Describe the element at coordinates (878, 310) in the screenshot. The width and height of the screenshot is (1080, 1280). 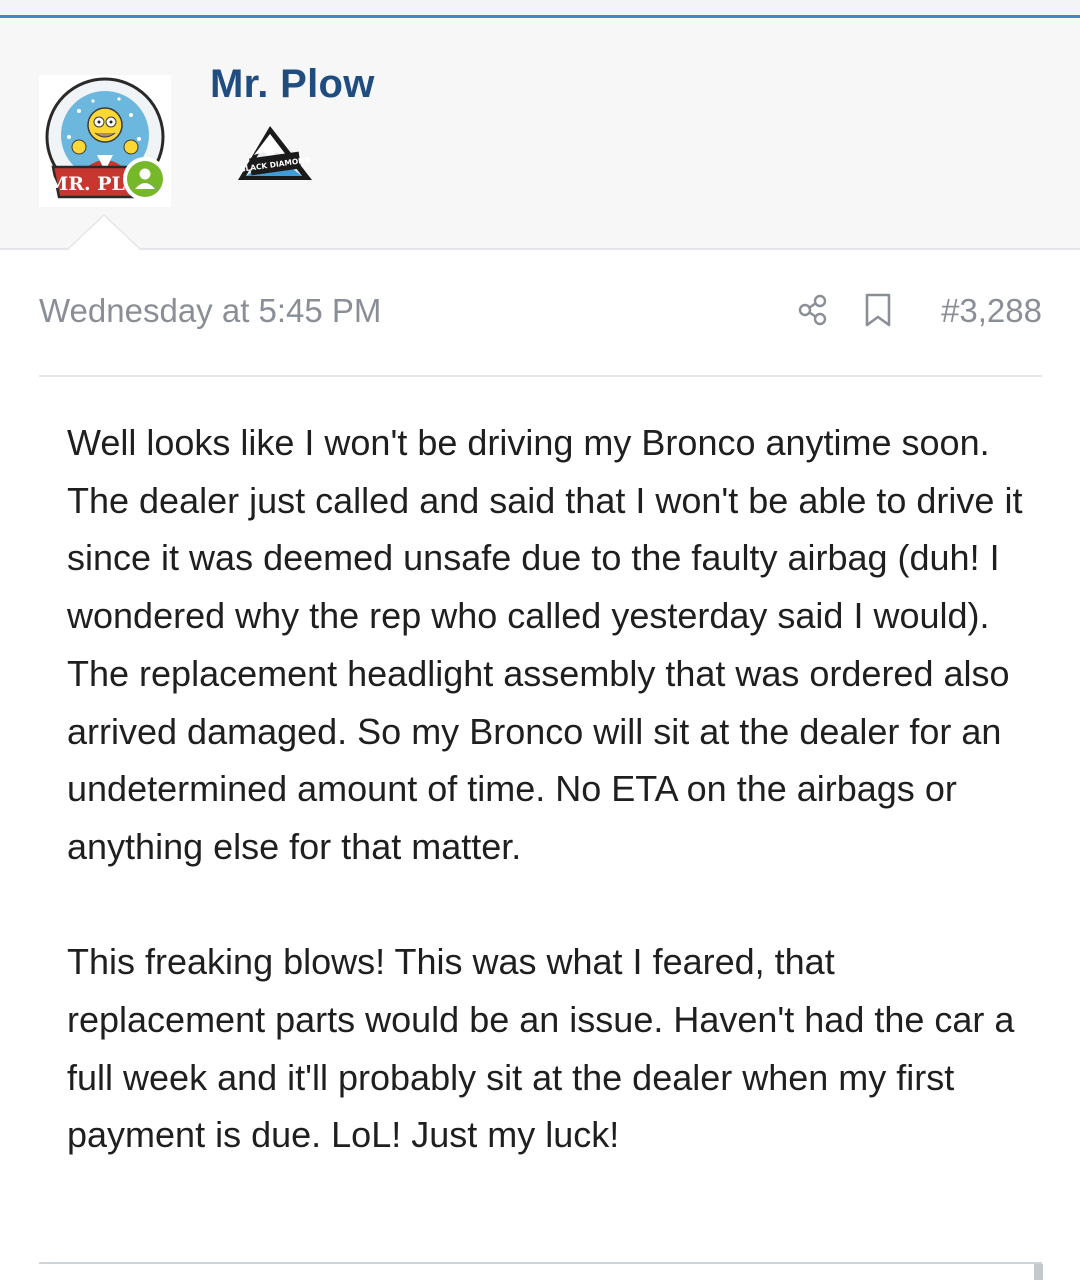
I see `bookmark-icon` at that location.